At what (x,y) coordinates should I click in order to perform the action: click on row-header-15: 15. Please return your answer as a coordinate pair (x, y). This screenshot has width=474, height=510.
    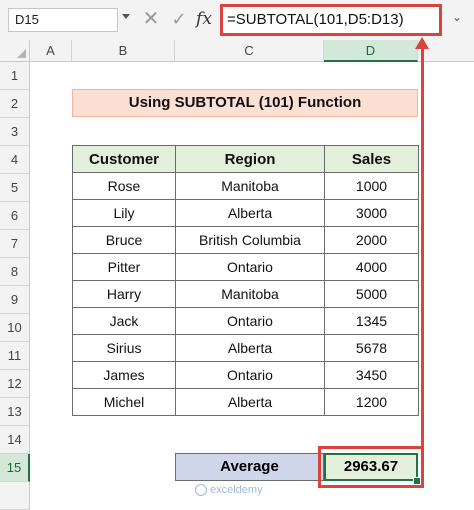
    Looking at the image, I should click on (15, 468).